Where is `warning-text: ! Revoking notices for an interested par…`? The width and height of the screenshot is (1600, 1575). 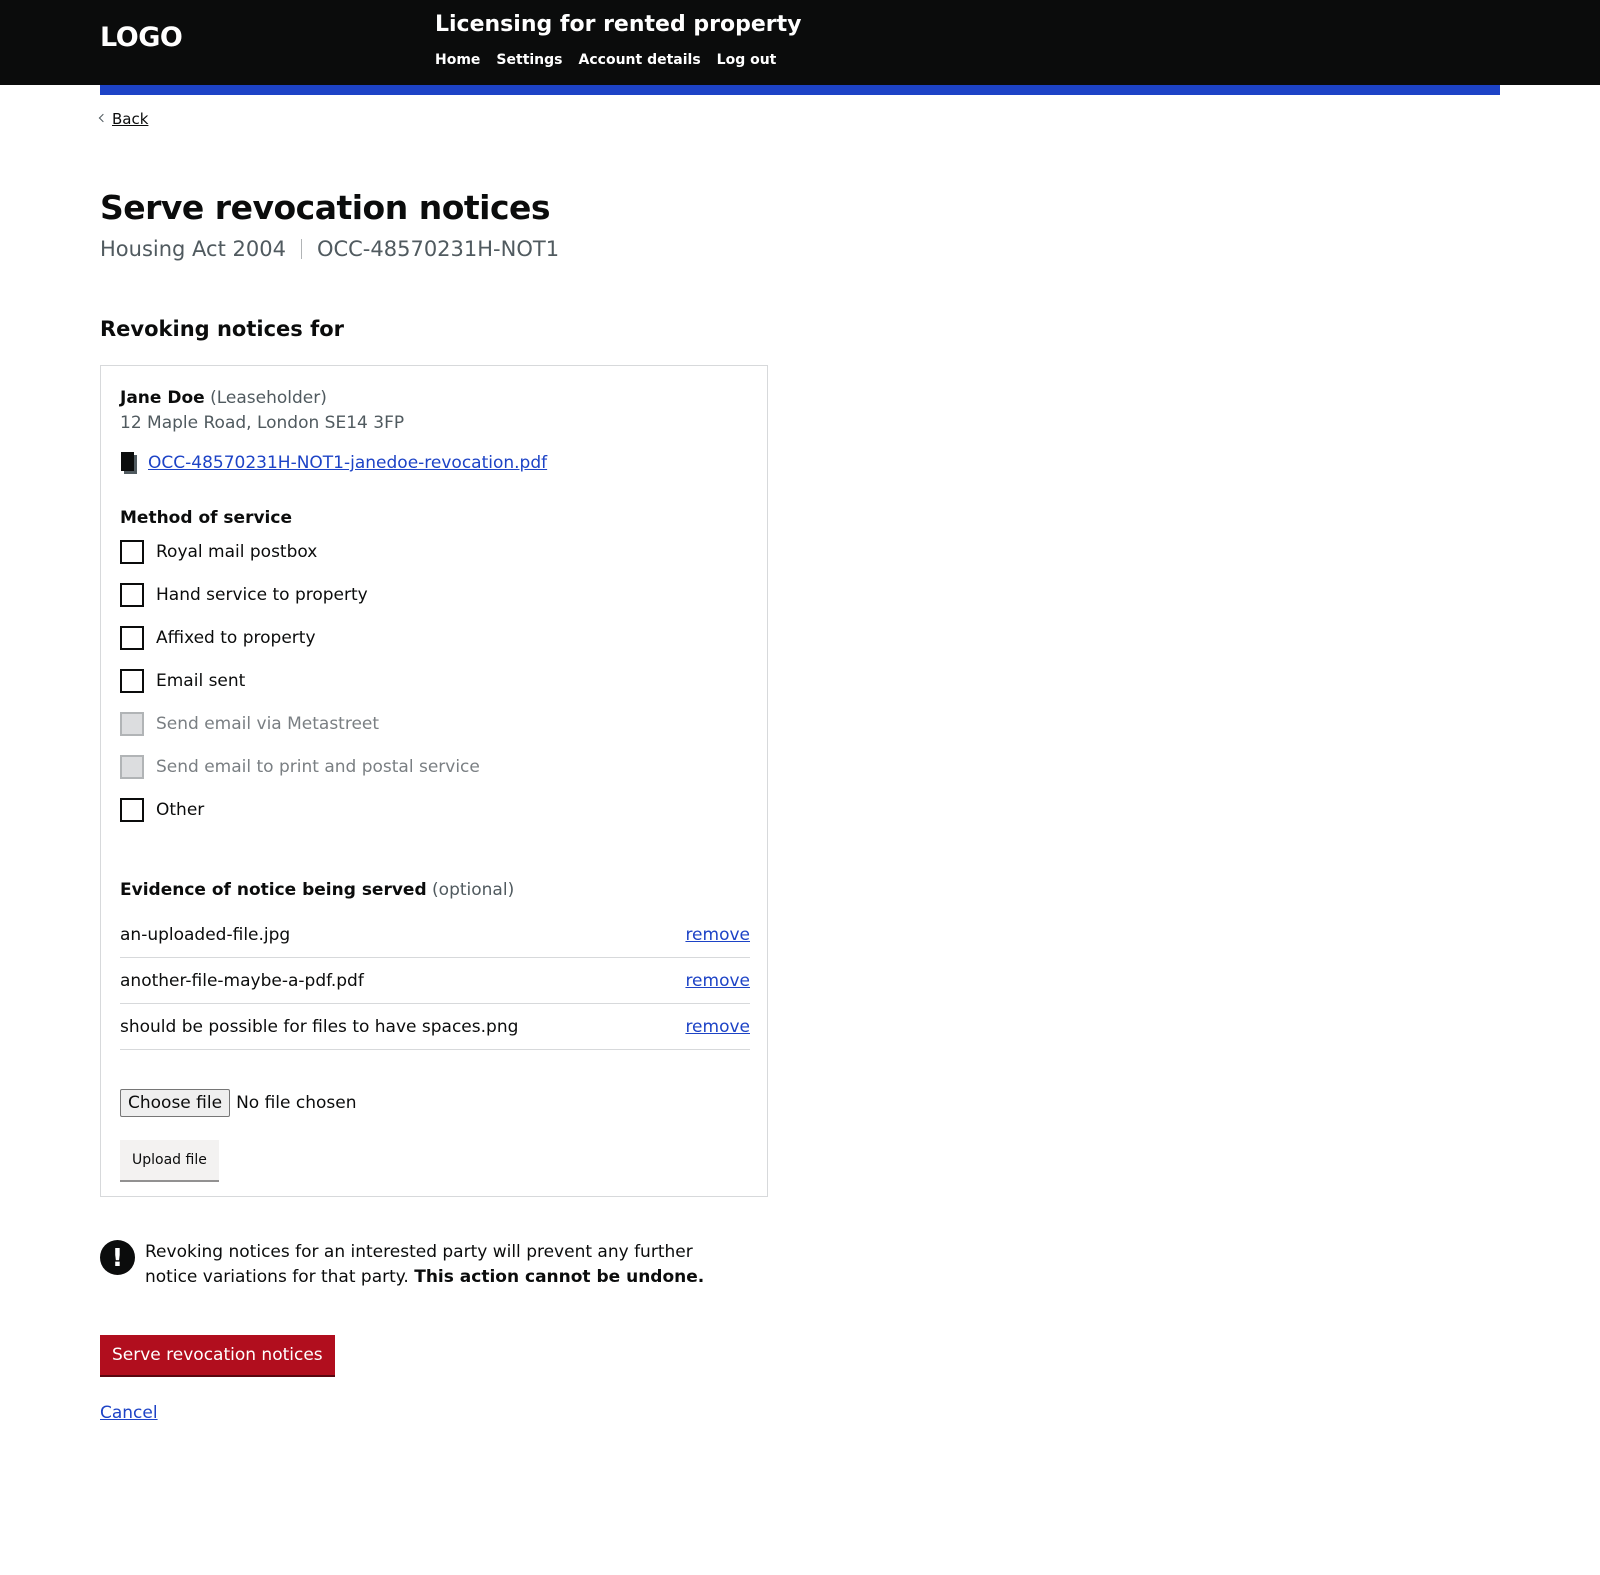 warning-text: ! Revoking notices for an interested par… is located at coordinates (420, 1265).